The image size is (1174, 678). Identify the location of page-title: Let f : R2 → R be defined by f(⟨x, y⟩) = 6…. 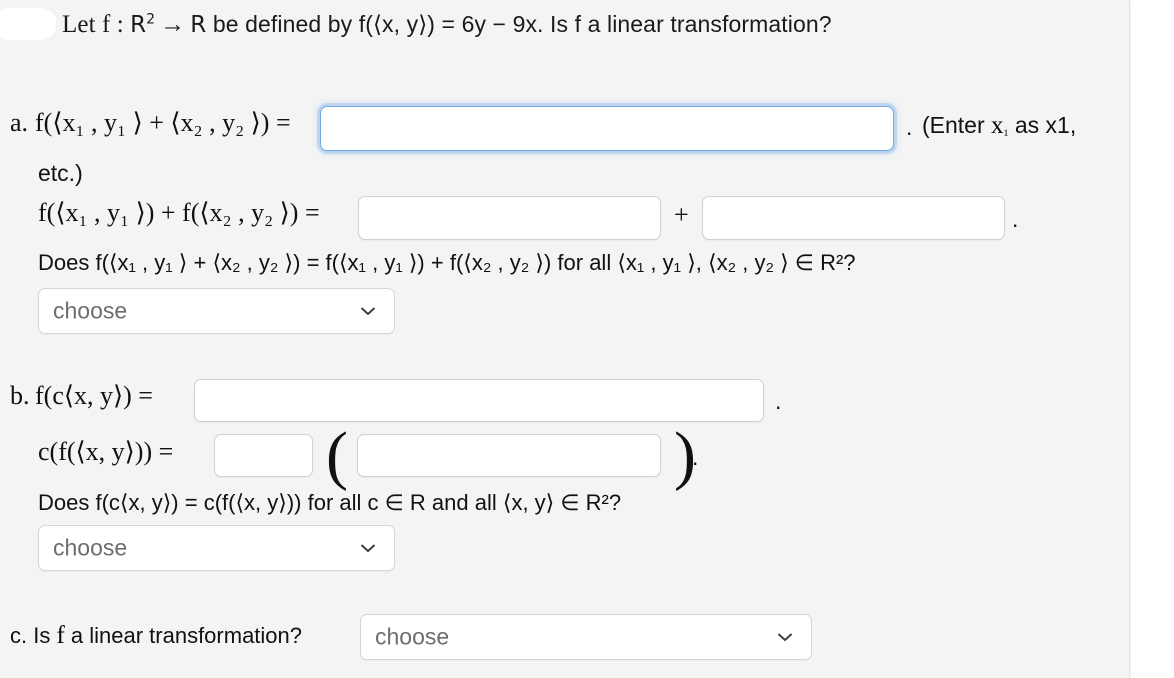
(447, 25).